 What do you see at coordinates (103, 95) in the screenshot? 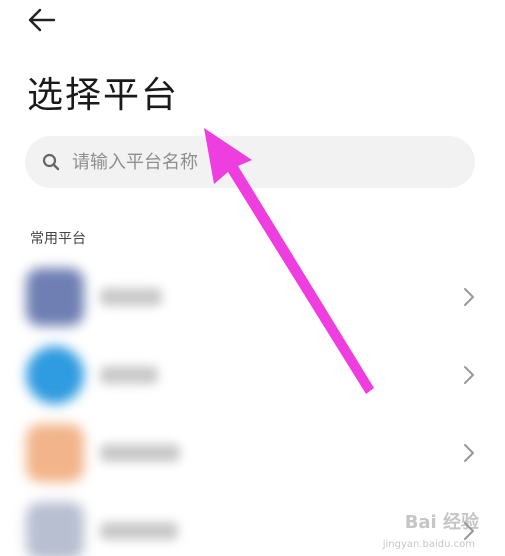
I see `page-title: 选择平台` at bounding box center [103, 95].